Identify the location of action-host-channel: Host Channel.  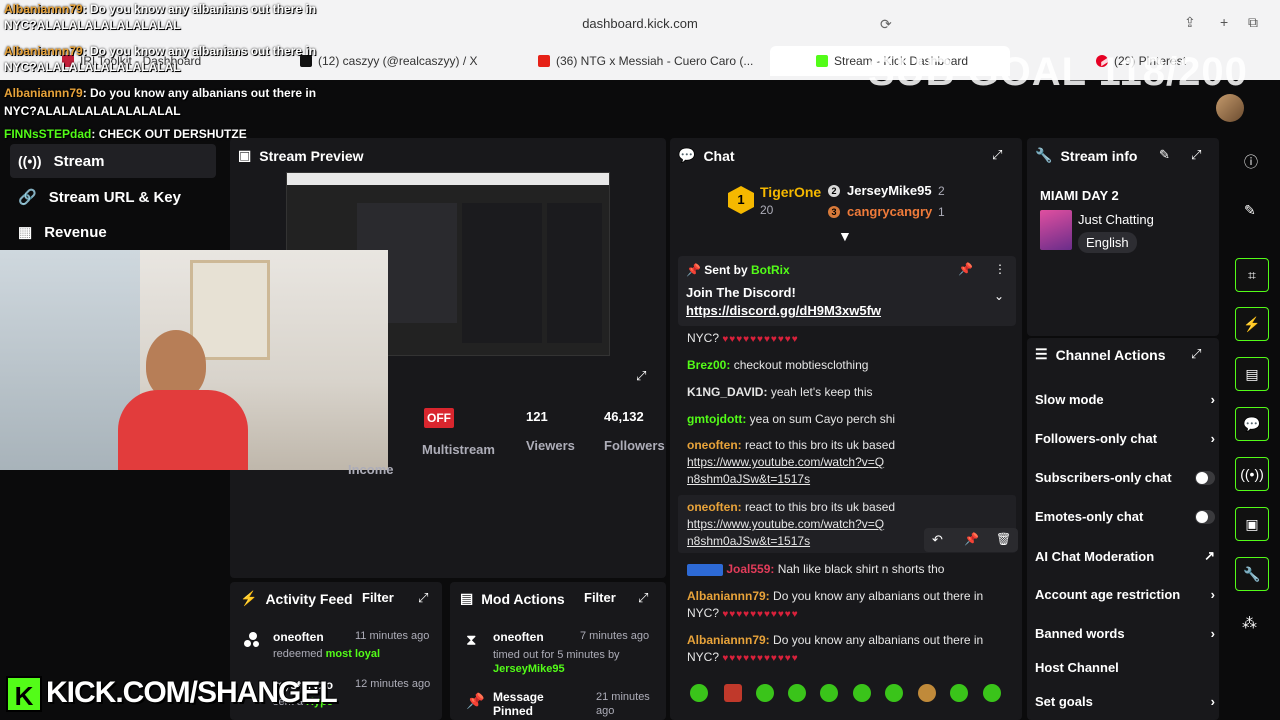
(1125, 667).